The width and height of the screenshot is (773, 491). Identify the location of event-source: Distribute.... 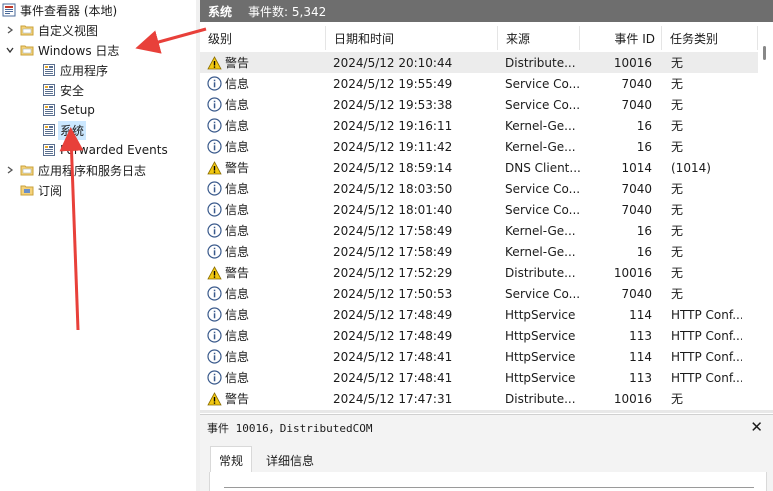
(540, 398).